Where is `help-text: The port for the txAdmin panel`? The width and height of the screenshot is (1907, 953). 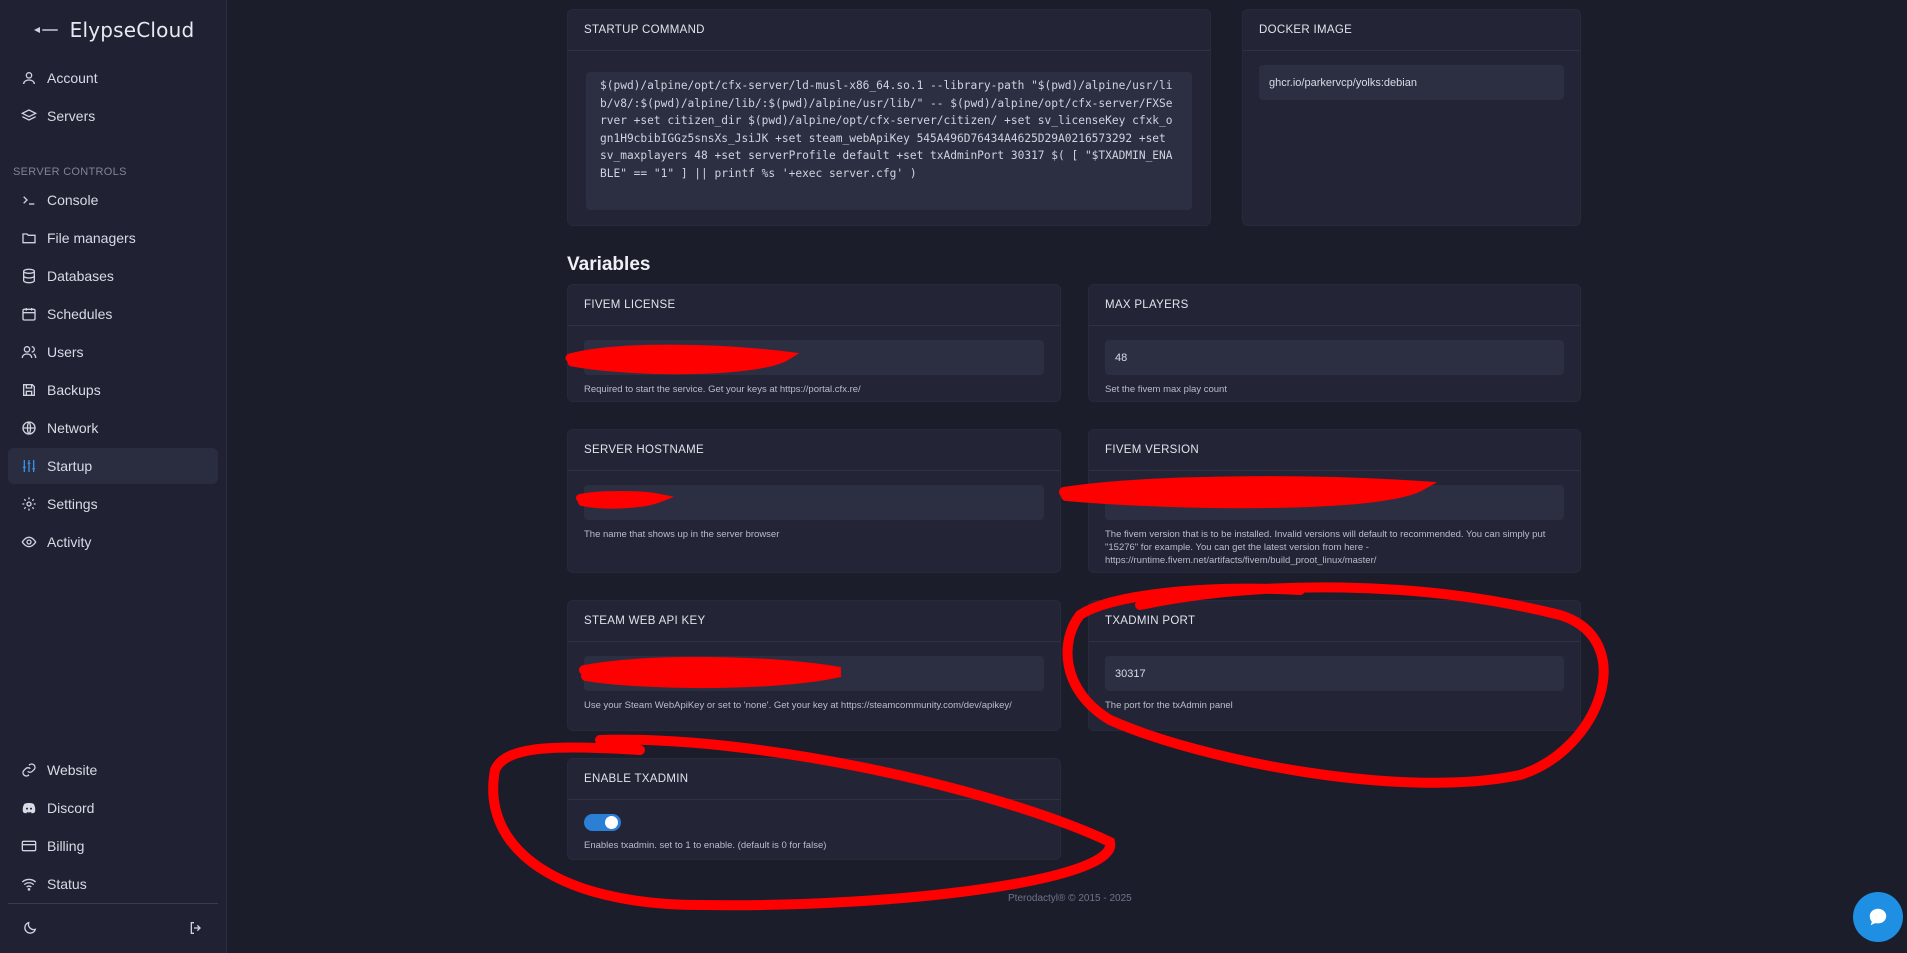
help-text: The port for the txAdmin panel is located at coordinates (1169, 705).